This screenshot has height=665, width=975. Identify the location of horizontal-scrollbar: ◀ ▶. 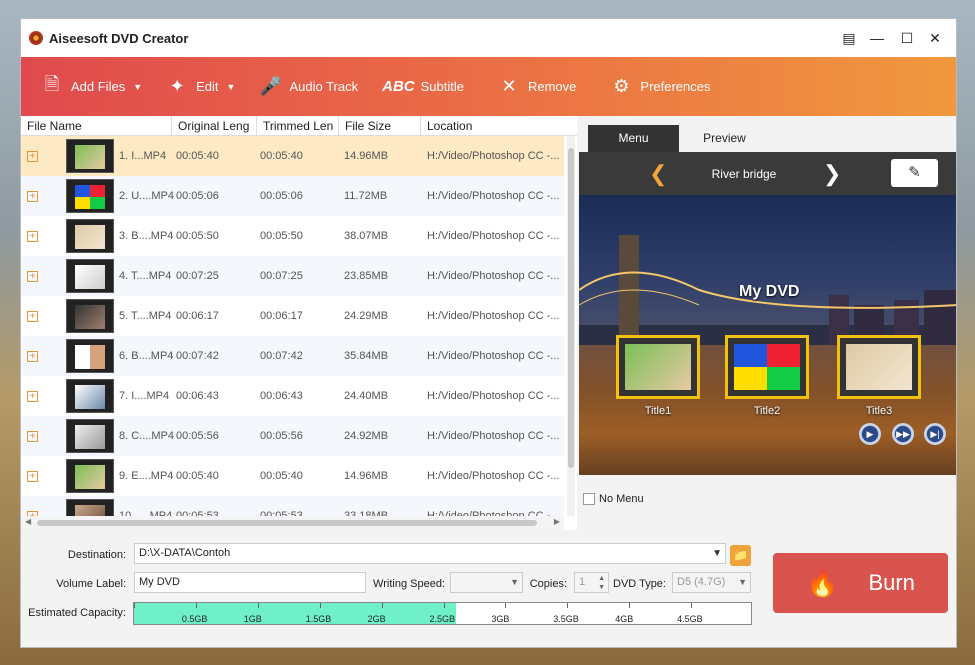
(292, 523).